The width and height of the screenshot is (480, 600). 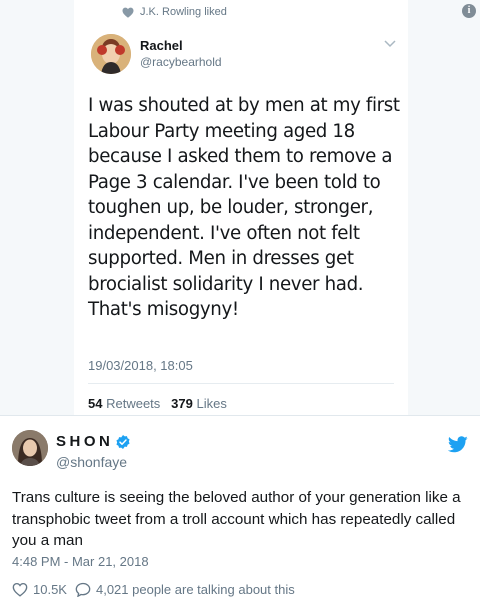 What do you see at coordinates (195, 589) in the screenshot?
I see `talking-about-text: 4,021 people are talking about this` at bounding box center [195, 589].